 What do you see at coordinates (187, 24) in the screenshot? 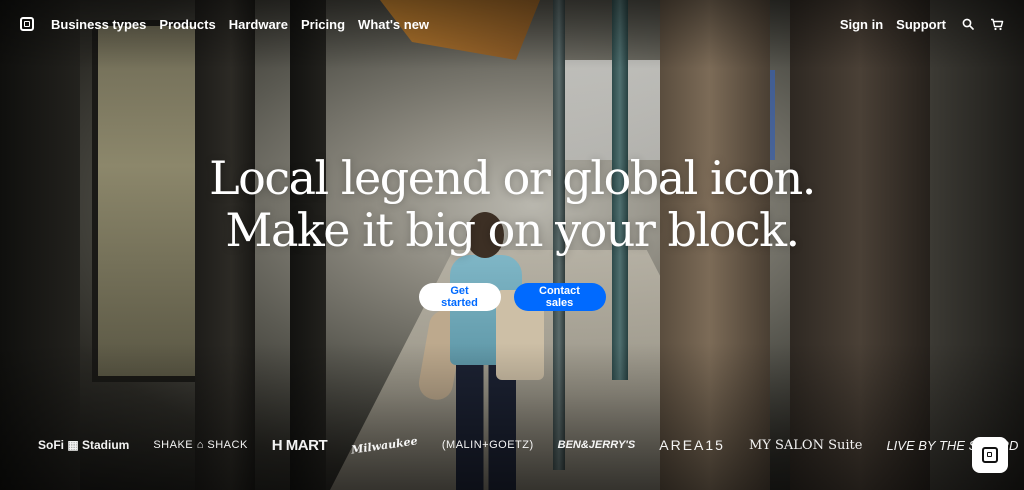
I see `nav-products: Products` at bounding box center [187, 24].